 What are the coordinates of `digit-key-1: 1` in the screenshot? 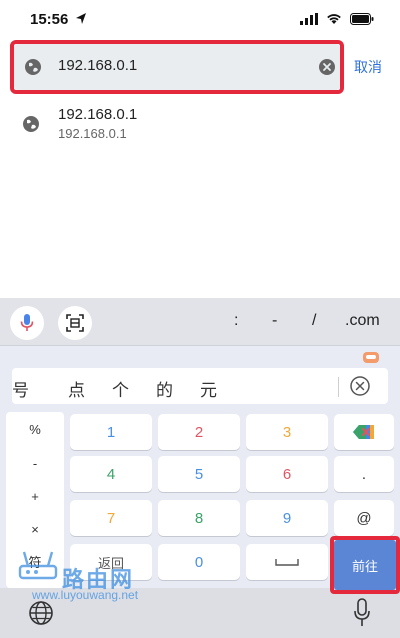 It's located at (111, 432).